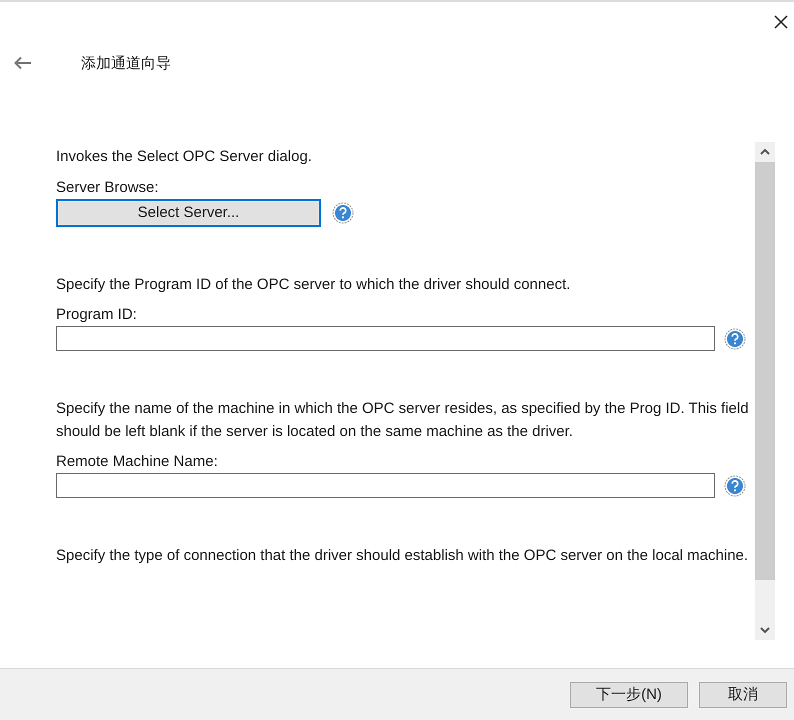 The height and width of the screenshot is (720, 794). What do you see at coordinates (137, 462) in the screenshot?
I see `field-label: Remote Machine Name:` at bounding box center [137, 462].